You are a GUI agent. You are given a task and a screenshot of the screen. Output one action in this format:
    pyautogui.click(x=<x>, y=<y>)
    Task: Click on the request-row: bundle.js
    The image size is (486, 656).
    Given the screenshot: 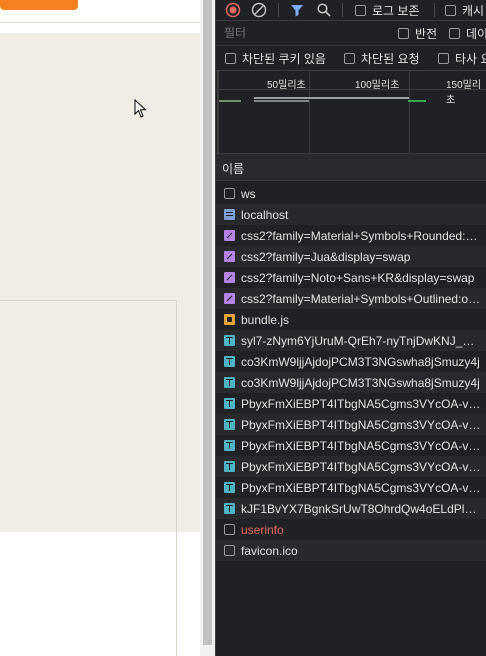 What is the action you would take?
    pyautogui.click(x=351, y=319)
    